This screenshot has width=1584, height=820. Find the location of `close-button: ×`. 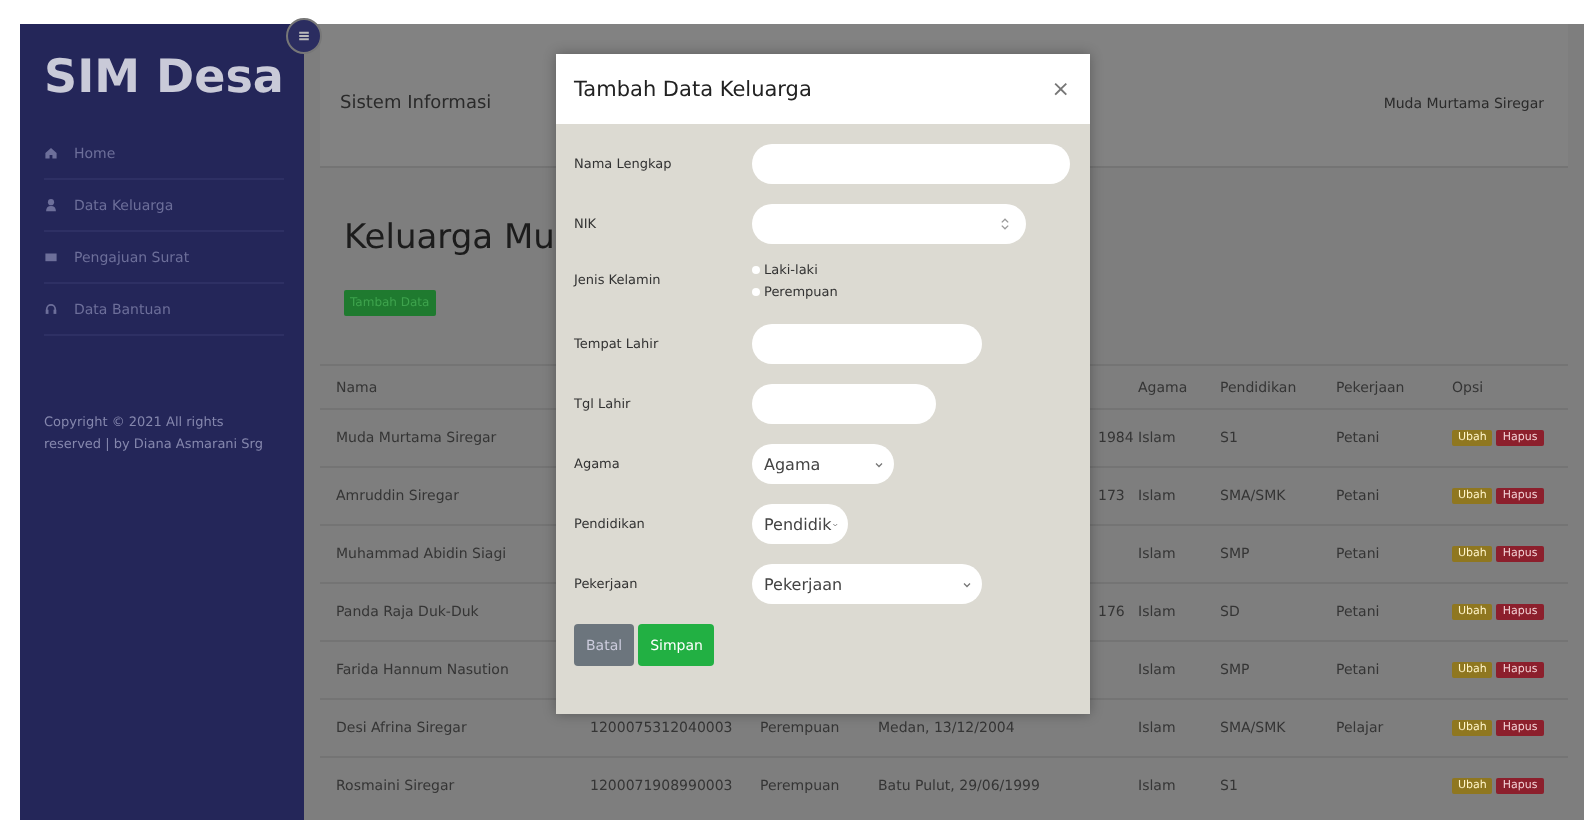

close-button: × is located at coordinates (1060, 89).